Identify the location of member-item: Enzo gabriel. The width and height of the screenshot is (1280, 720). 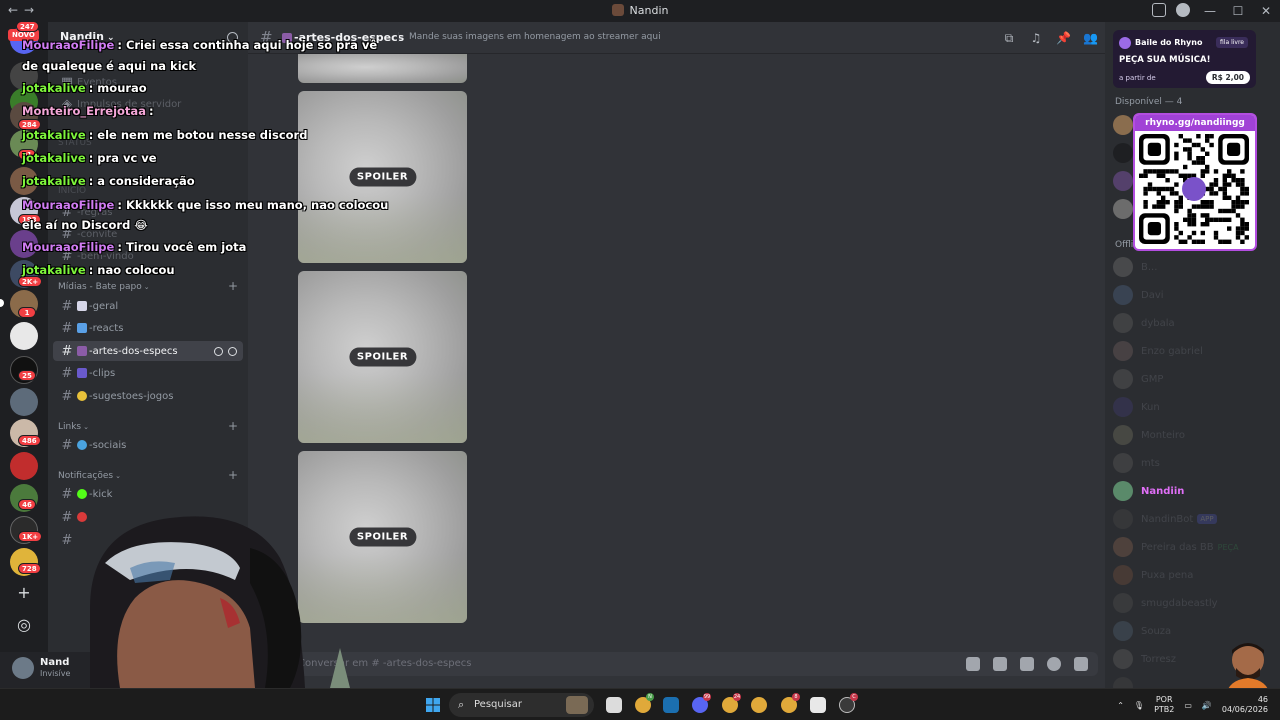
(1195, 351).